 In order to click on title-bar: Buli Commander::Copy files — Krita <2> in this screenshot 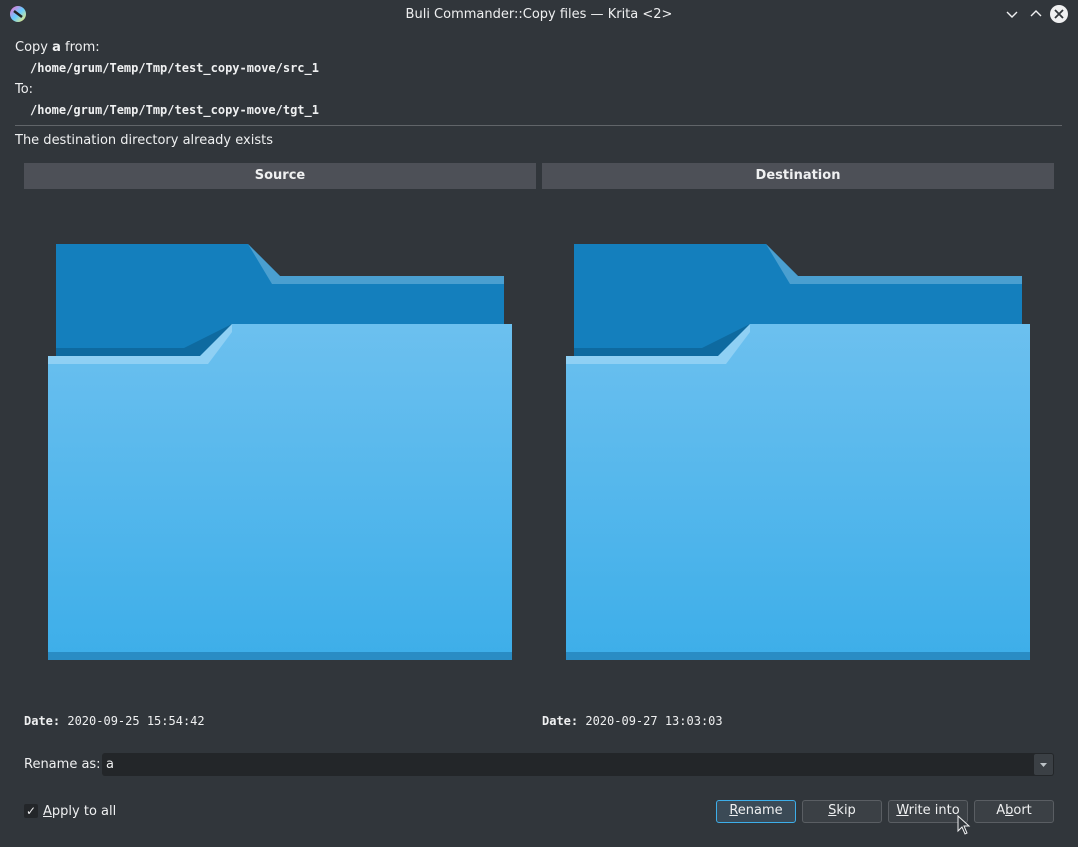, I will do `click(539, 14)`.